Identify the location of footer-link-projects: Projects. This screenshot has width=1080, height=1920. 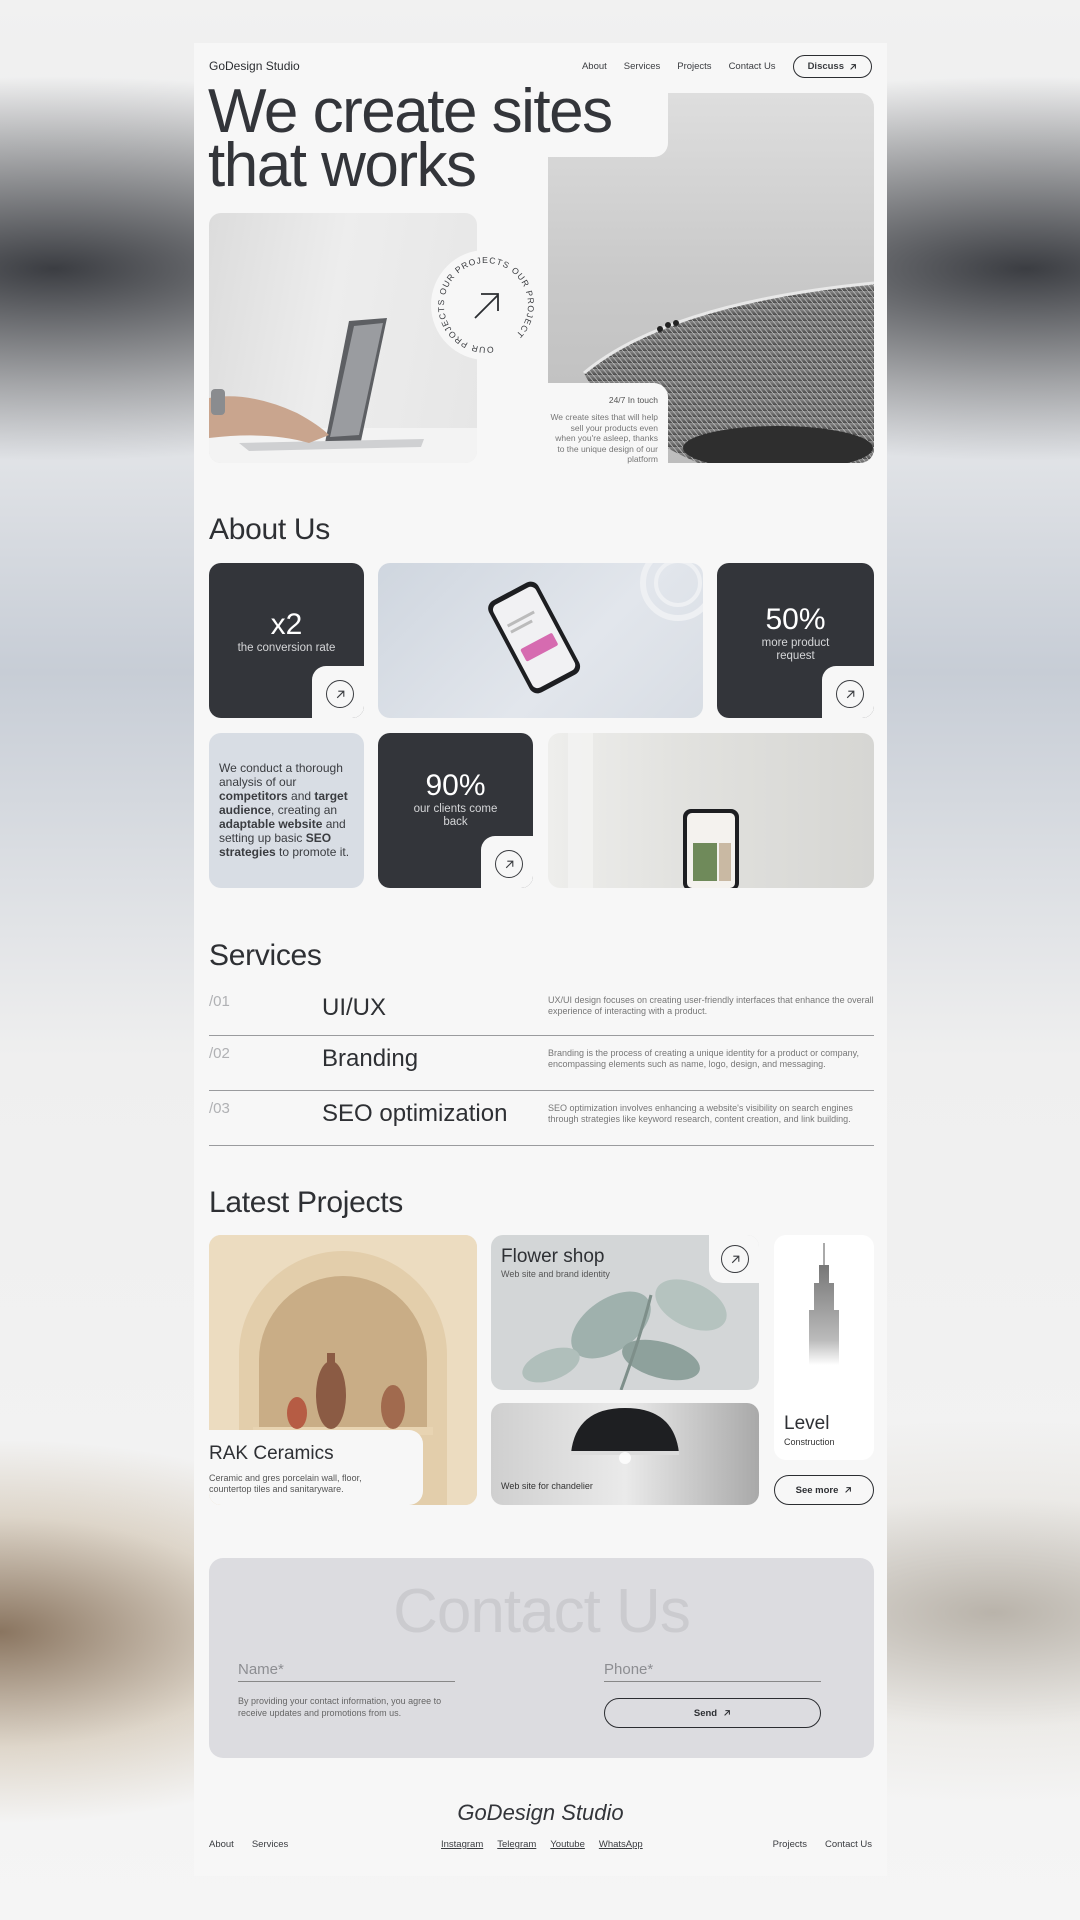
(790, 1844).